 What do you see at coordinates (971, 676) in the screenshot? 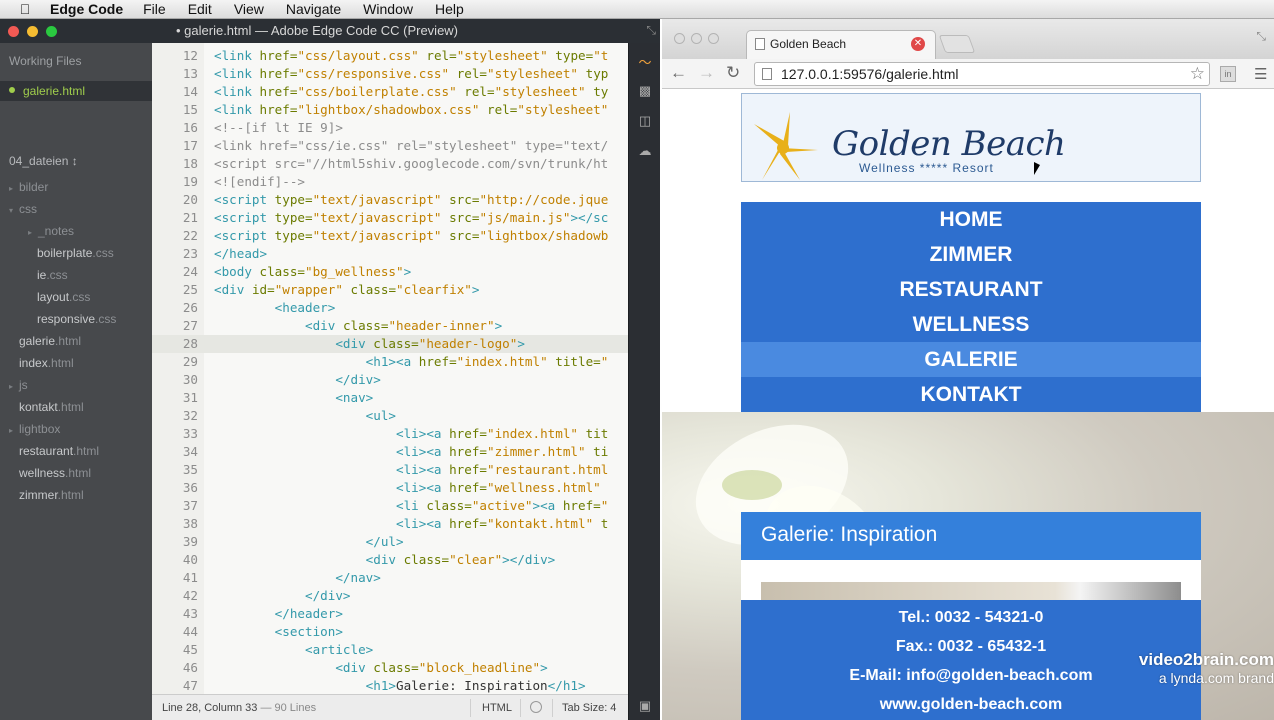
I see `contact-email: E-Mail: info@golden-beach.com` at bounding box center [971, 676].